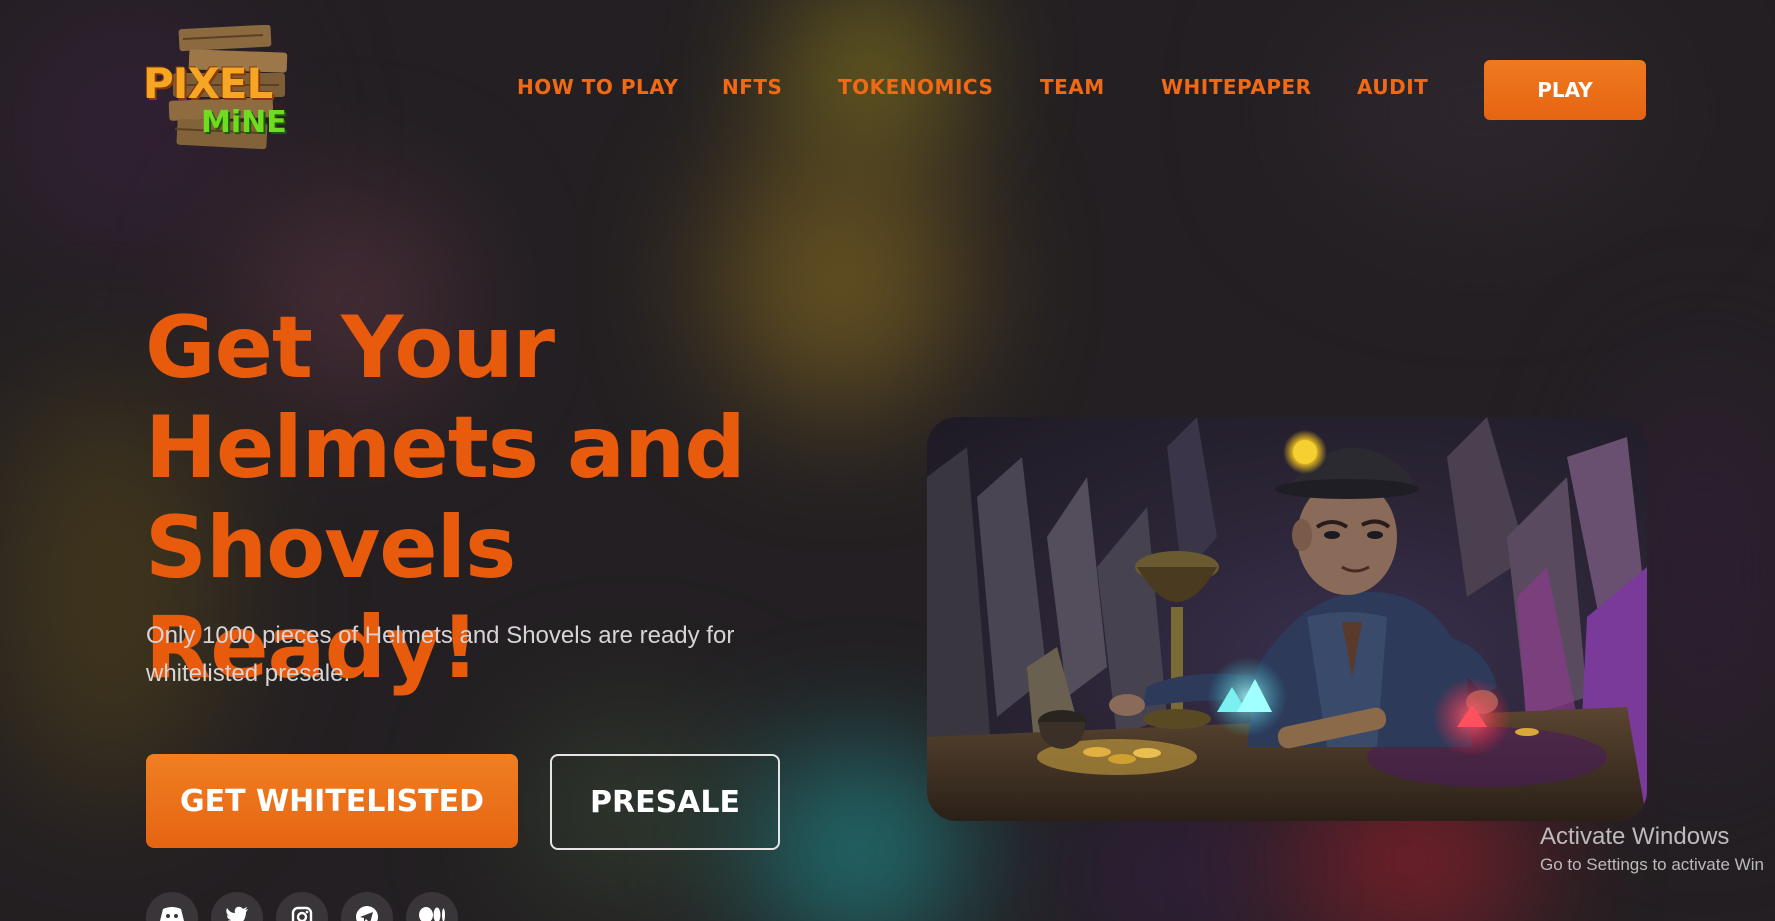  I want to click on get-whitelisted-button: GET WHITELISTED, so click(332, 801).